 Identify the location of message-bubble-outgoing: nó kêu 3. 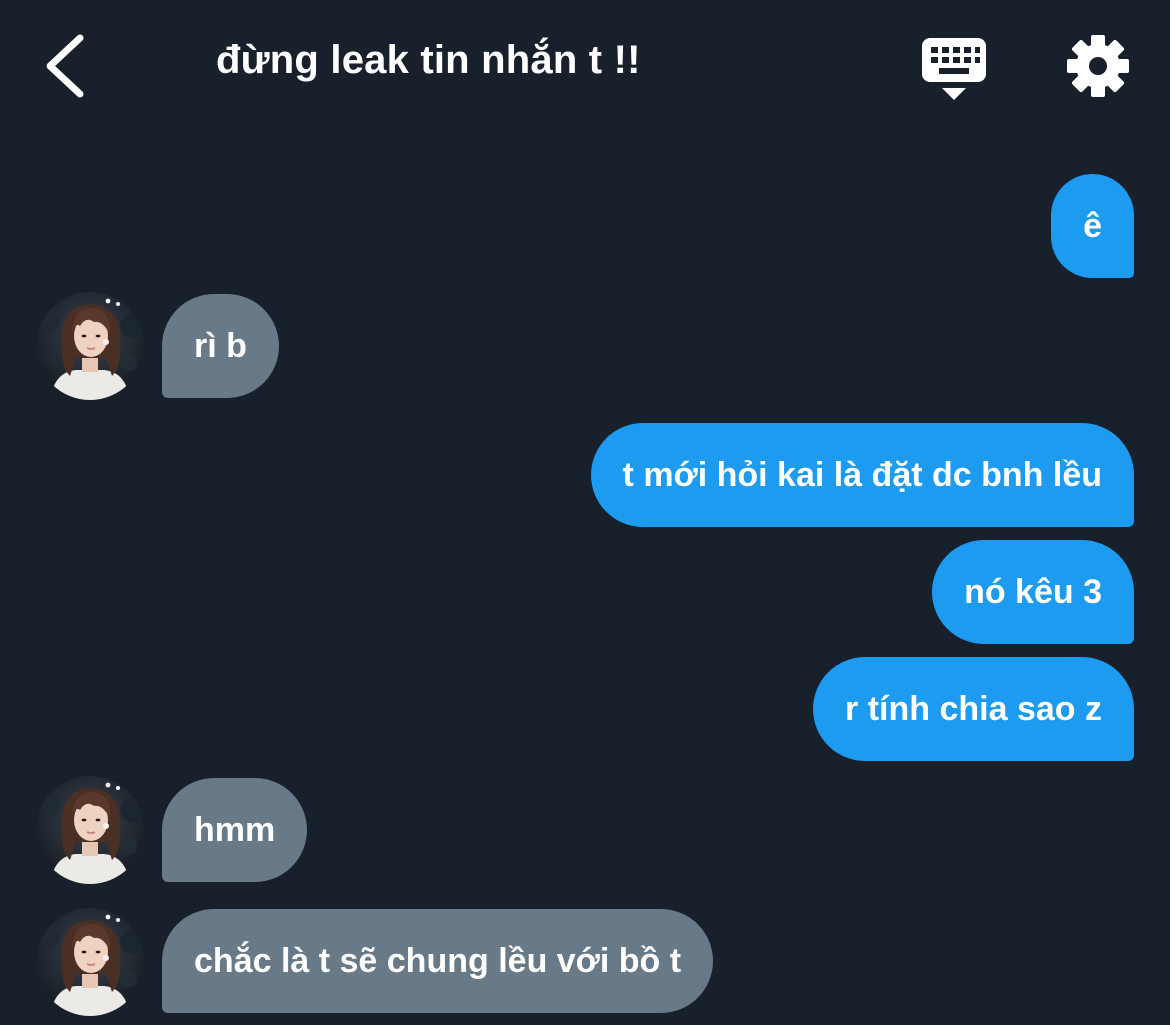
(1033, 592).